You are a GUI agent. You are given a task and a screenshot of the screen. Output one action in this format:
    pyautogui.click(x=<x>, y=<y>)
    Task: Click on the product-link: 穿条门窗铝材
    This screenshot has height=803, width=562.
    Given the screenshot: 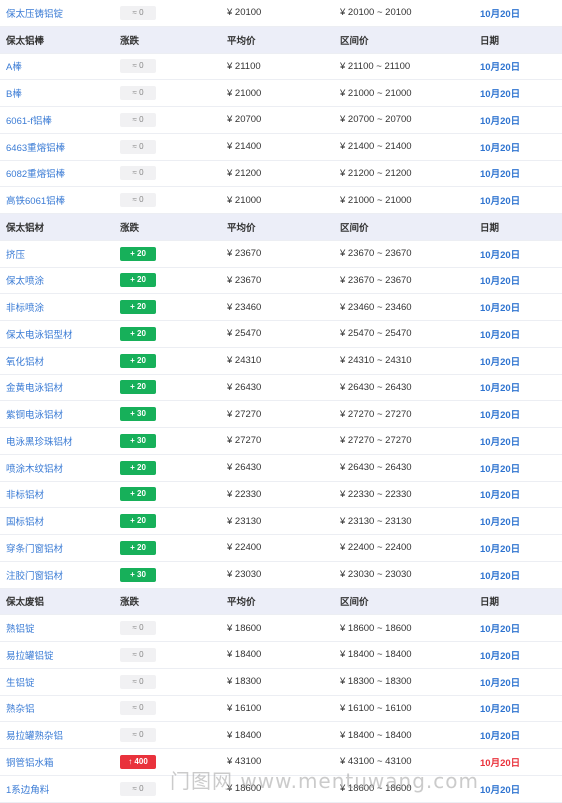 What is the action you would take?
    pyautogui.click(x=34, y=549)
    